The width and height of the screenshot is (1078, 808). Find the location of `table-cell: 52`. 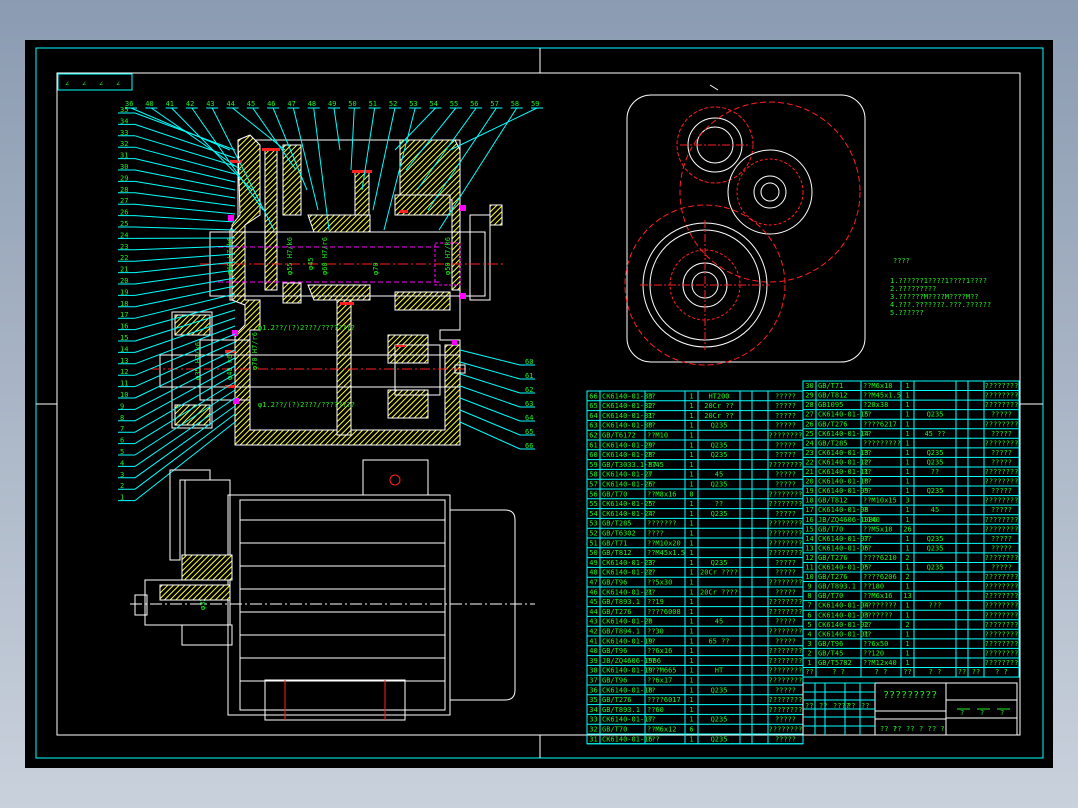

table-cell: 52 is located at coordinates (593, 534).